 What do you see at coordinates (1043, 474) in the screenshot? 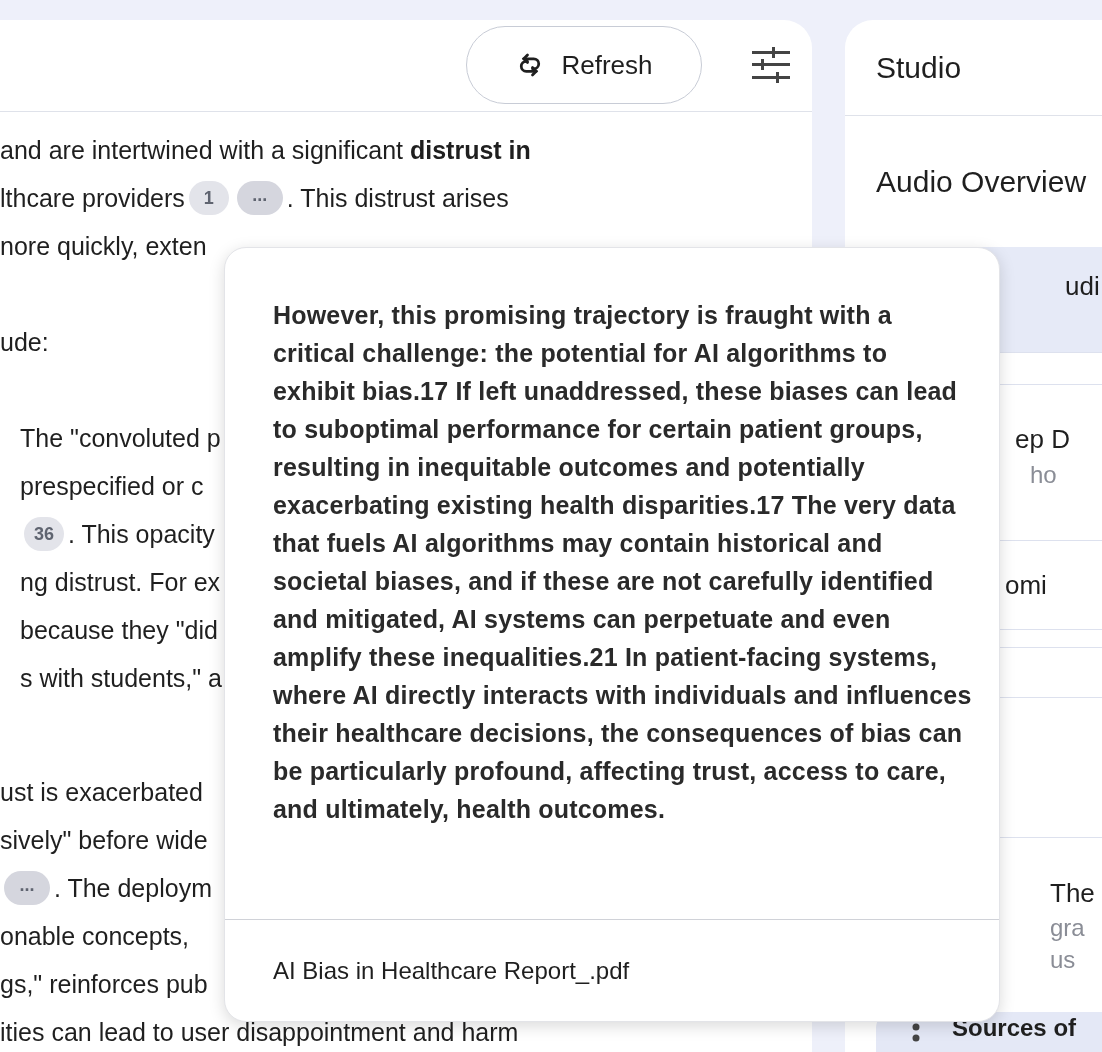
I see `item-subtitle: ho` at bounding box center [1043, 474].